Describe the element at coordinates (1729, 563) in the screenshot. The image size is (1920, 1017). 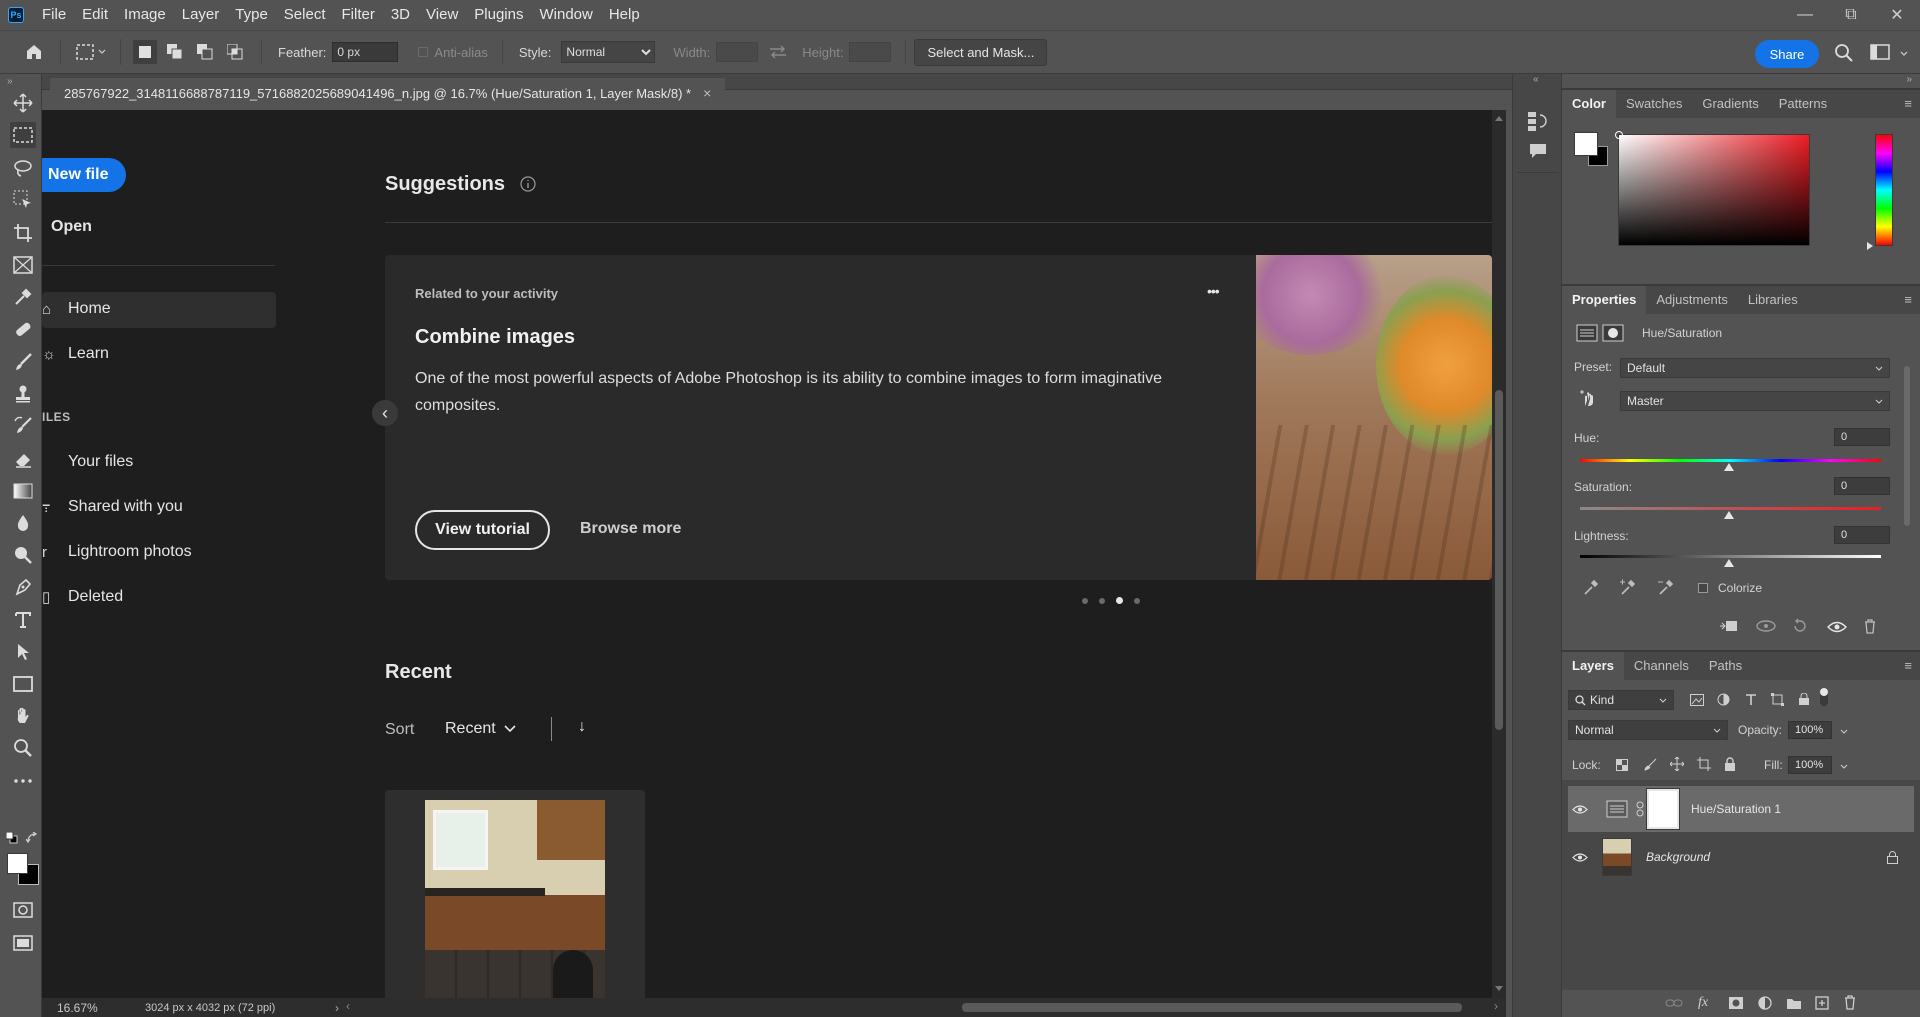
I see `lightness-slider-handle` at that location.